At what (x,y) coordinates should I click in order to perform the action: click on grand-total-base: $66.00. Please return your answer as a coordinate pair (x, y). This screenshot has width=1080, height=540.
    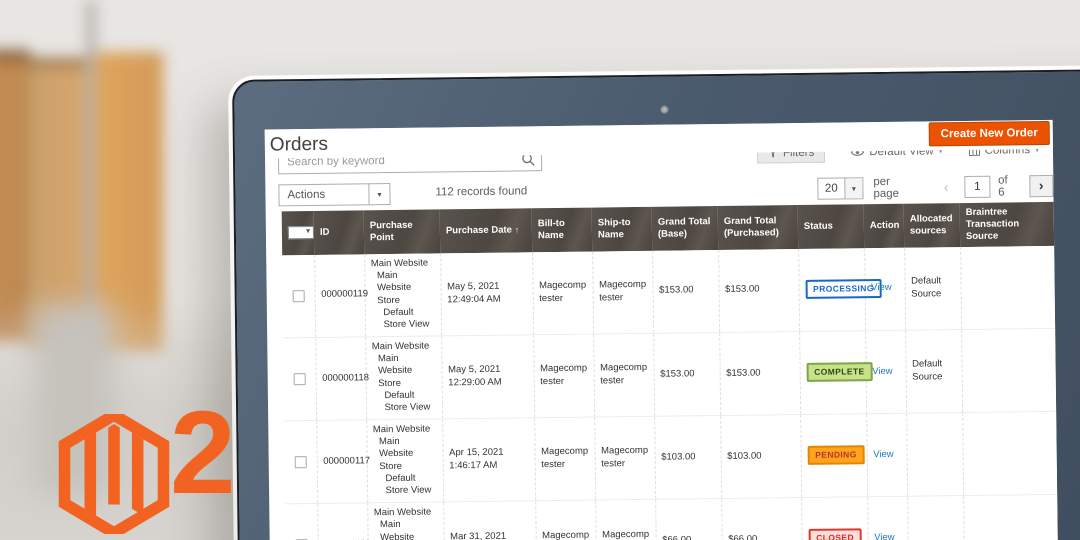
    Looking at the image, I should click on (689, 519).